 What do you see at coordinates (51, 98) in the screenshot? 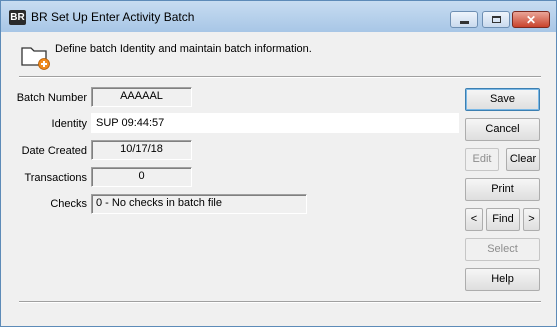
I see `batch-number-label: Batch Number` at bounding box center [51, 98].